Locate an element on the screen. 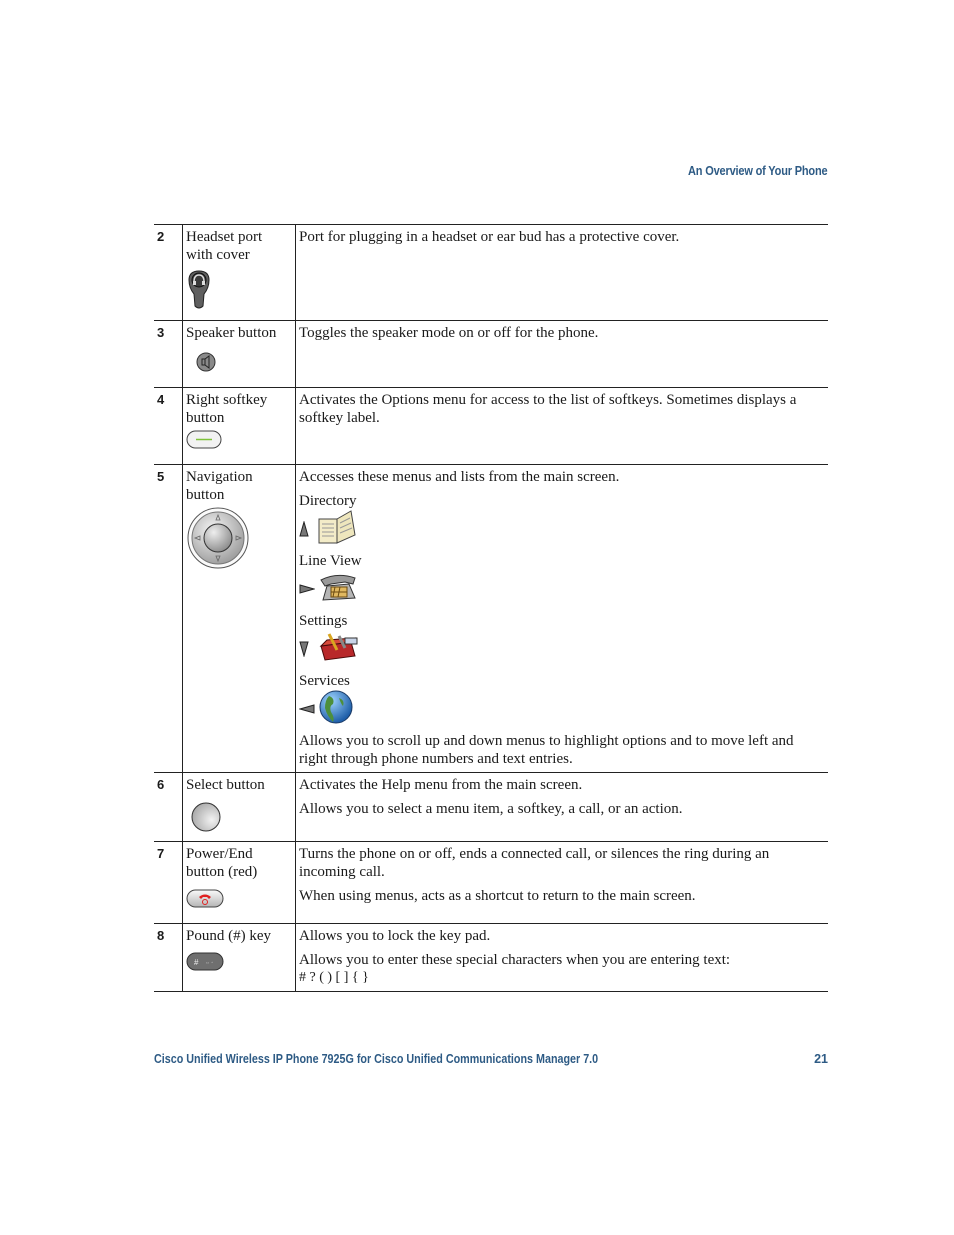 The height and width of the screenshot is (1235, 954). speaker-button-icon is located at coordinates (239, 364).